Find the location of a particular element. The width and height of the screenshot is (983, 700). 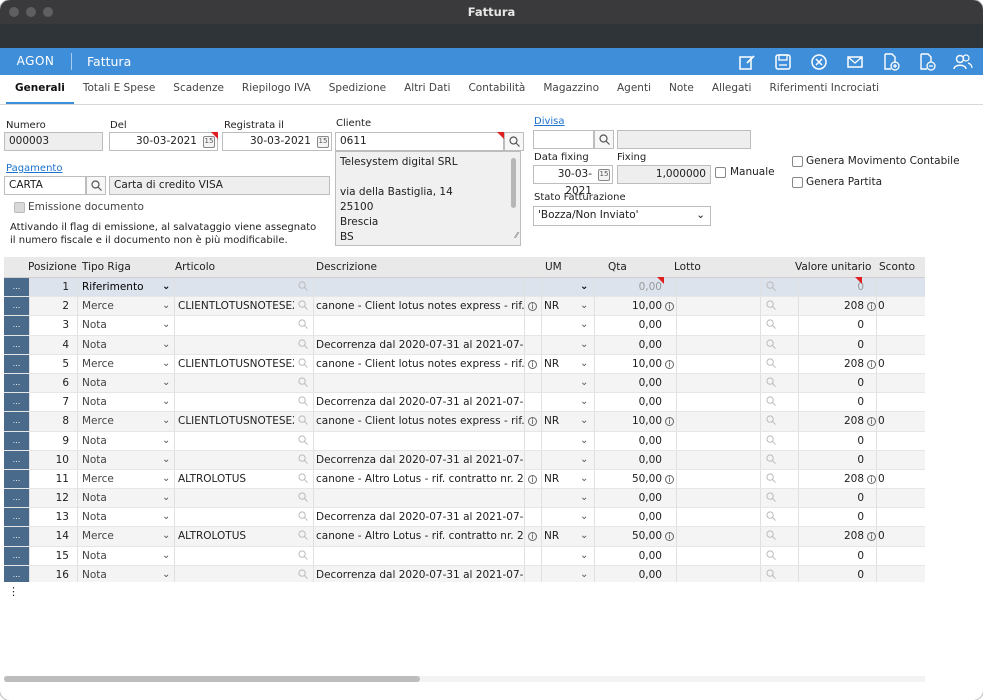

pagamento-link: Pagamento is located at coordinates (34, 168).